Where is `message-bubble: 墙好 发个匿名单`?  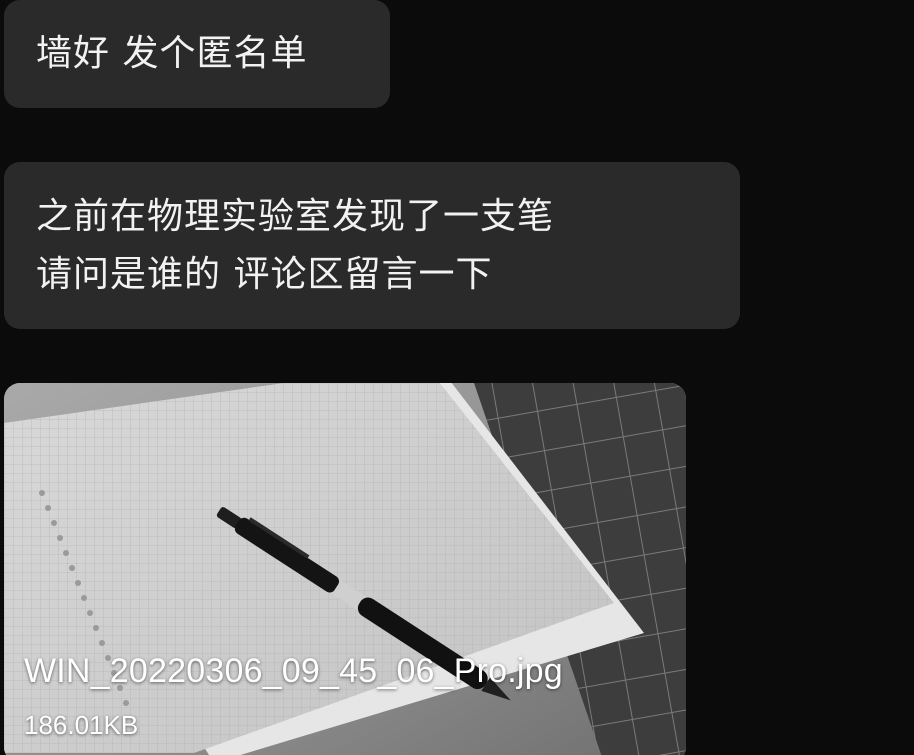 message-bubble: 墙好 发个匿名单 is located at coordinates (197, 54).